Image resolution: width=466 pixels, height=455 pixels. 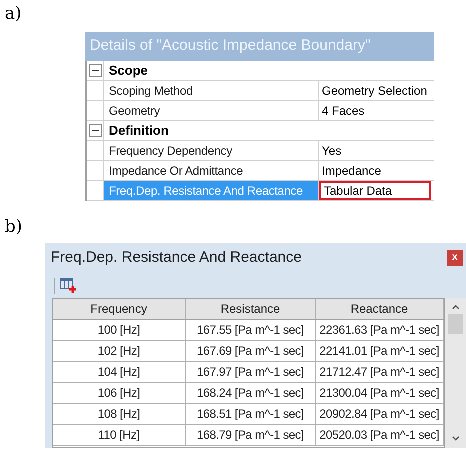 I want to click on table-cell: 108 [Hz], so click(x=119, y=414).